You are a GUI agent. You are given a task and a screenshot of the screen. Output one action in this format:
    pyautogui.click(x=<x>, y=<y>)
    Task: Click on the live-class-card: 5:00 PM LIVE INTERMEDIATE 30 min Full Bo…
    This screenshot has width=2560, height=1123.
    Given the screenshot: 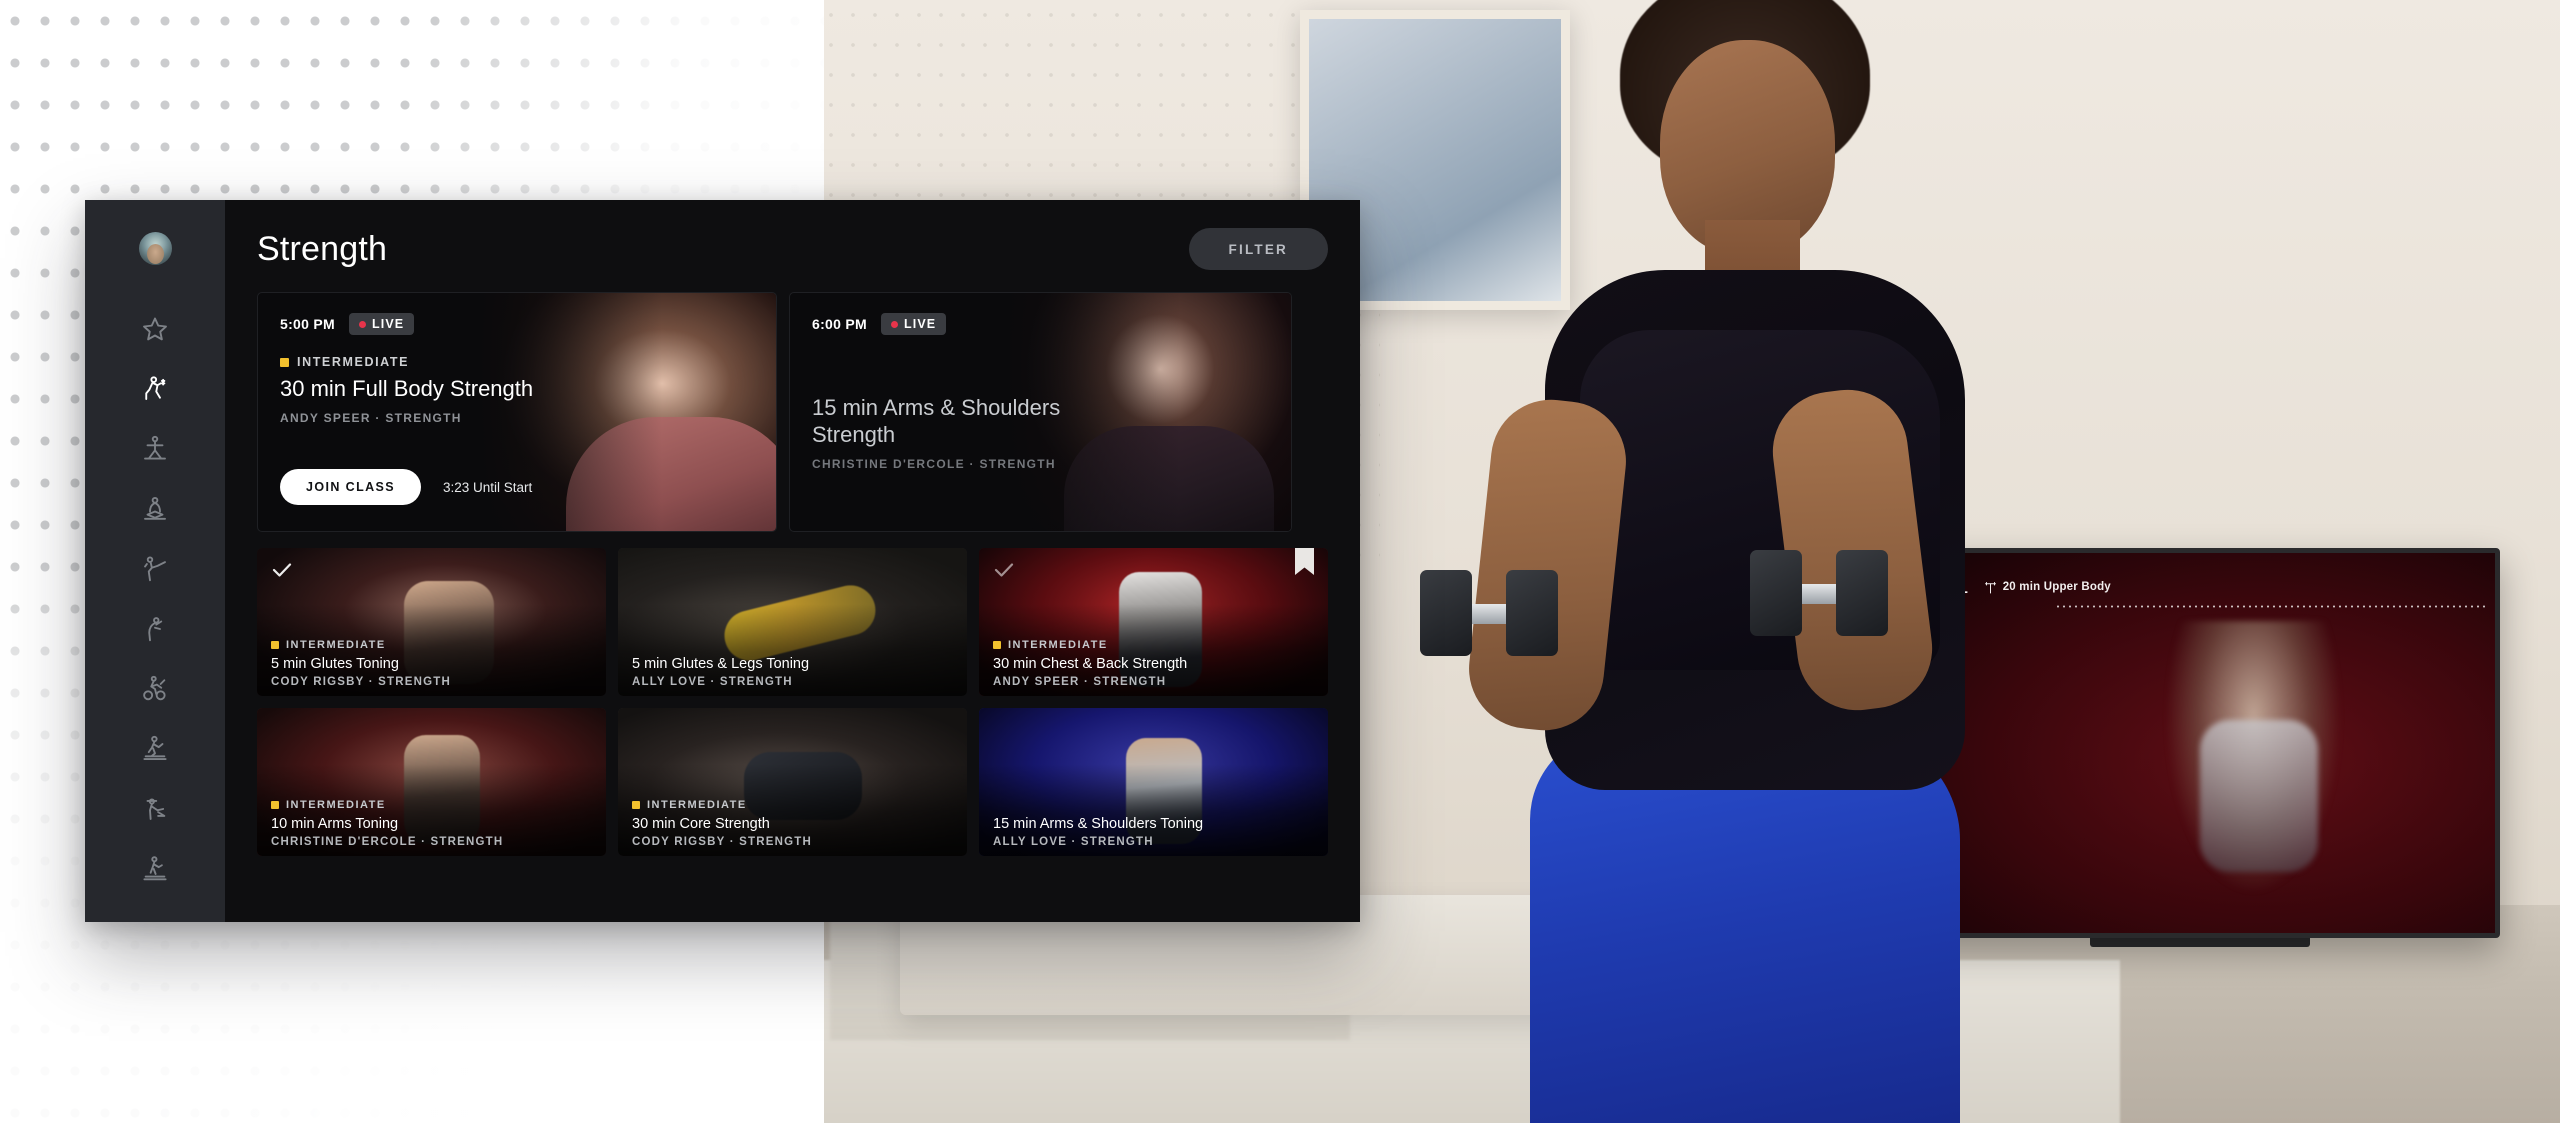 What is the action you would take?
    pyautogui.click(x=517, y=412)
    